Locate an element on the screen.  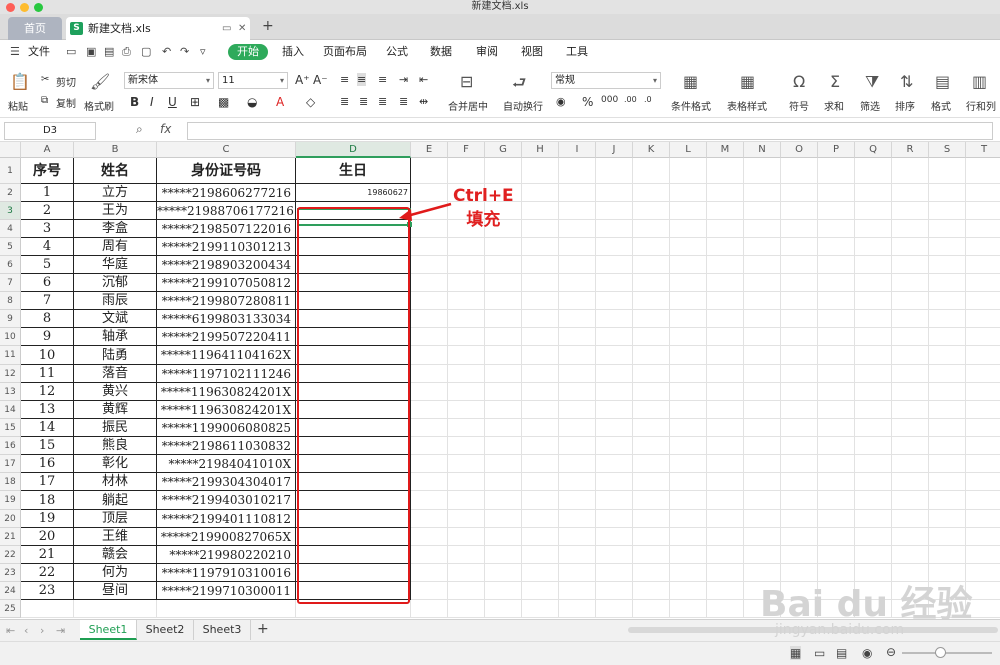
currency-icon: ◉ is located at coordinates (561, 101).